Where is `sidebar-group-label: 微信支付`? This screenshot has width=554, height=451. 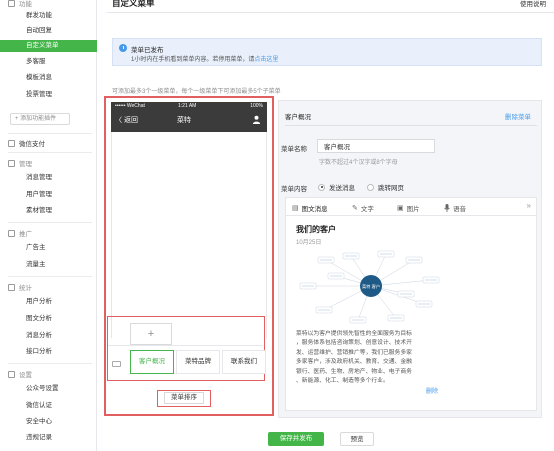 sidebar-group-label: 微信支付 is located at coordinates (32, 144).